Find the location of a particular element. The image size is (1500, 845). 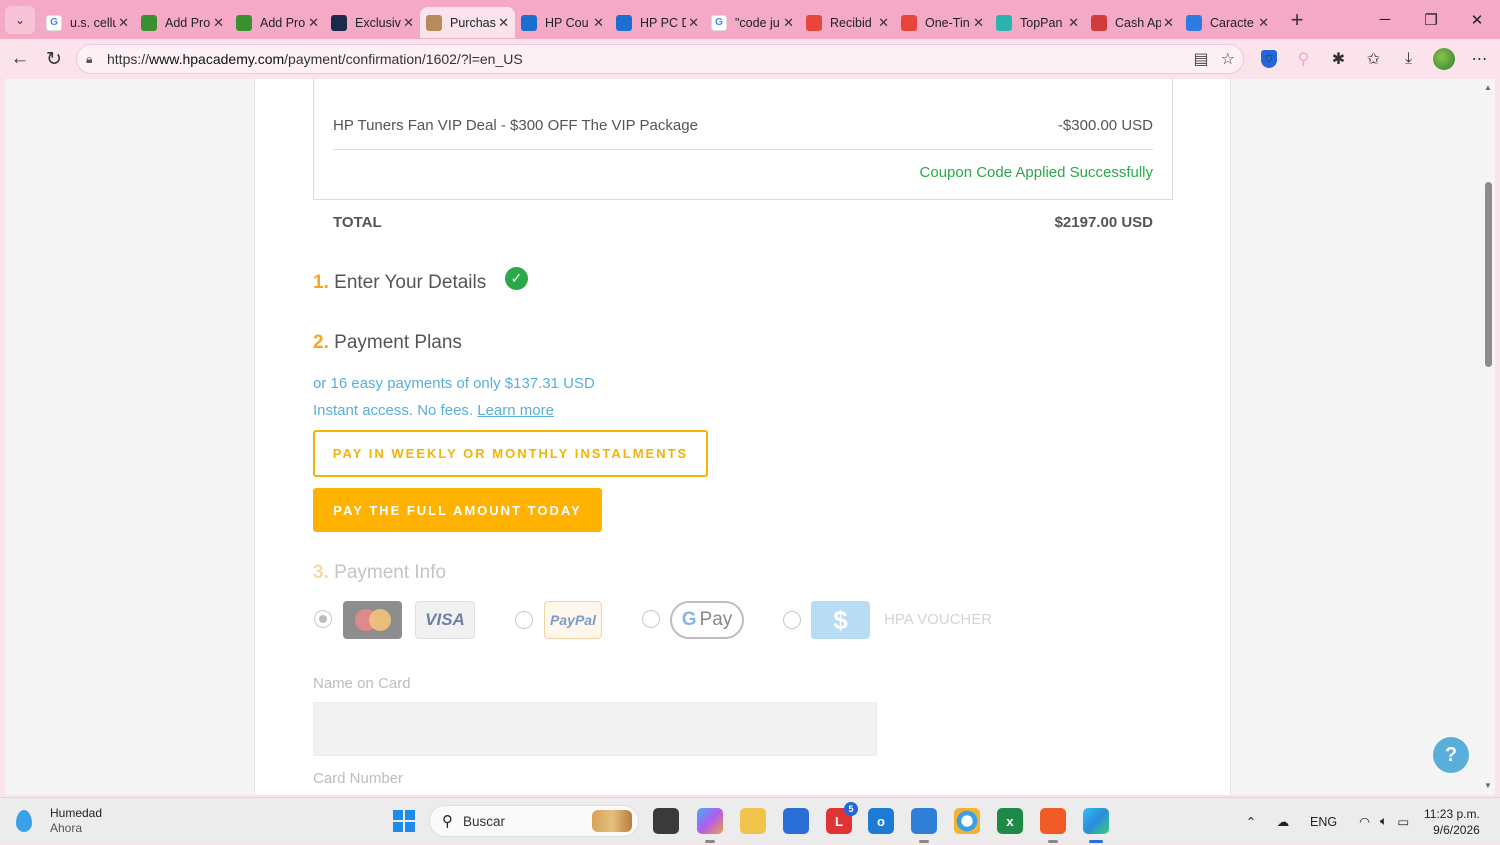

back-button: ← is located at coordinates (20, 59).